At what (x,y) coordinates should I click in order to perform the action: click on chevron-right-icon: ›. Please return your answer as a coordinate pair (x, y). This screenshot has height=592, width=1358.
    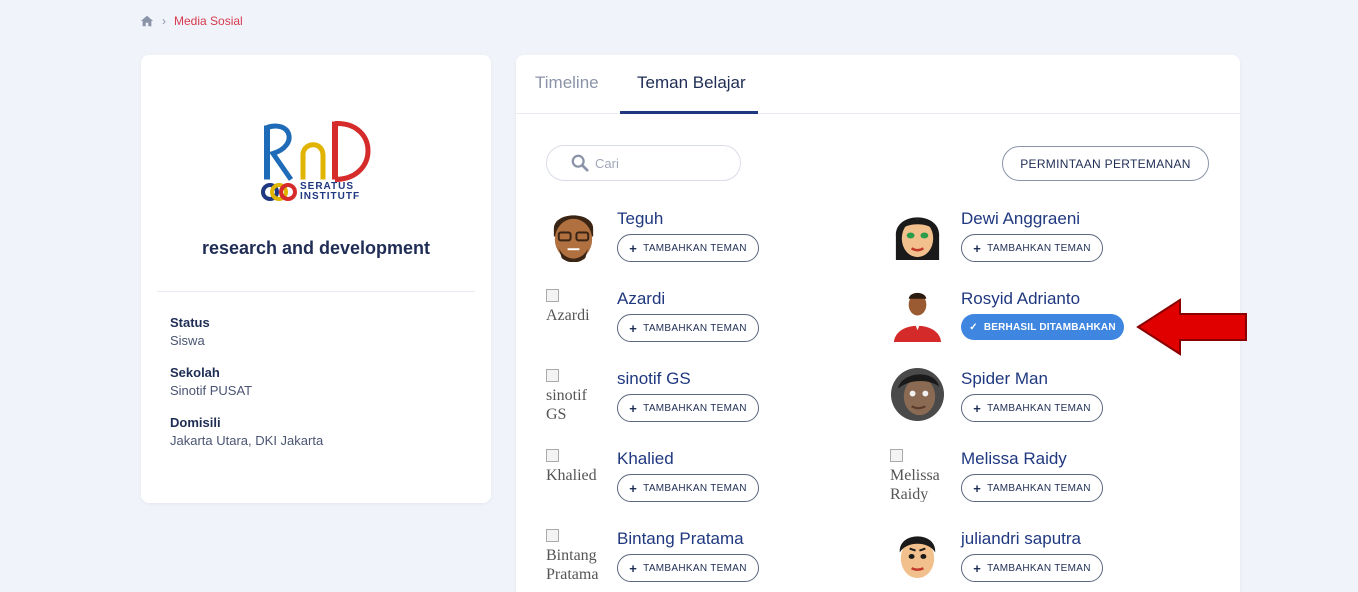
    Looking at the image, I should click on (164, 21).